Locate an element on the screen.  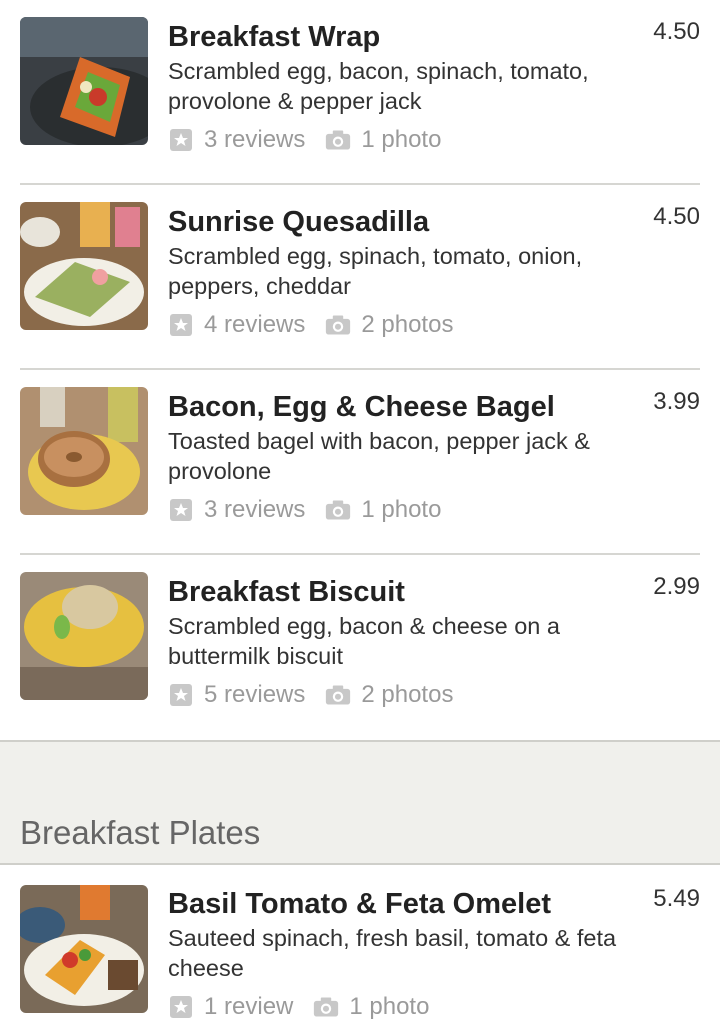
item-title: Breakfast Biscuit is located at coordinates (394, 592).